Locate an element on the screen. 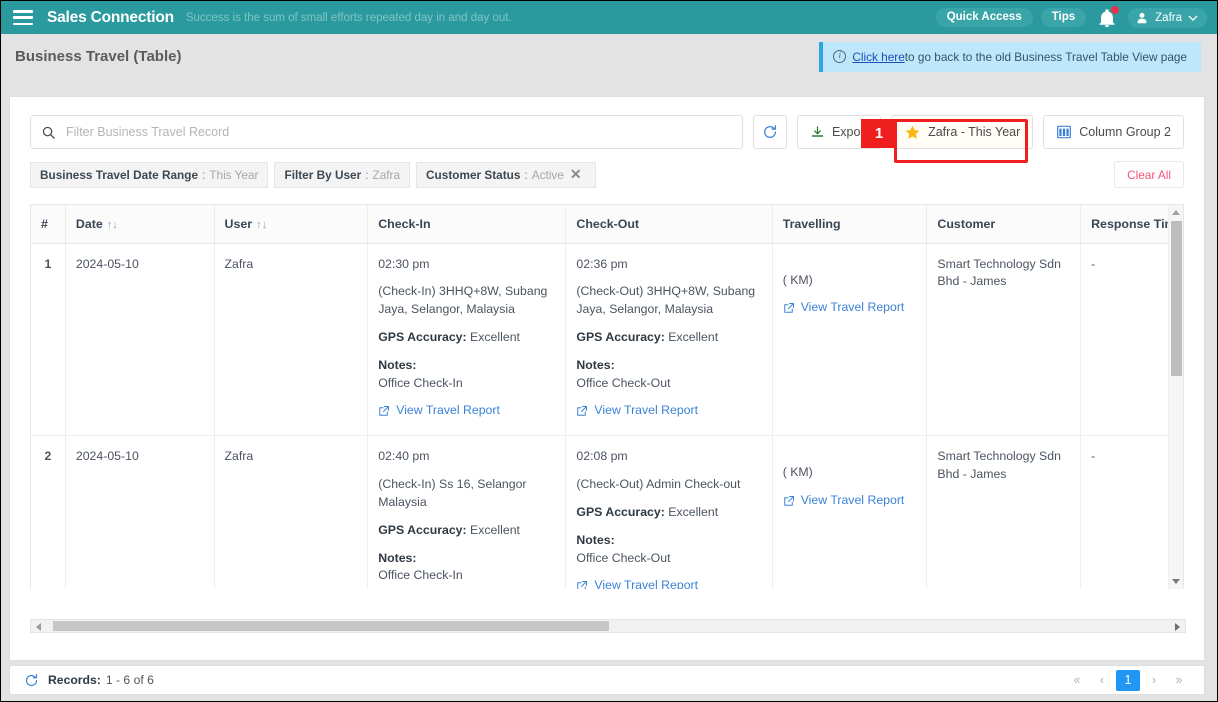 This screenshot has width=1218, height=702. scroll-down-arrow-icon is located at coordinates (1176, 581).